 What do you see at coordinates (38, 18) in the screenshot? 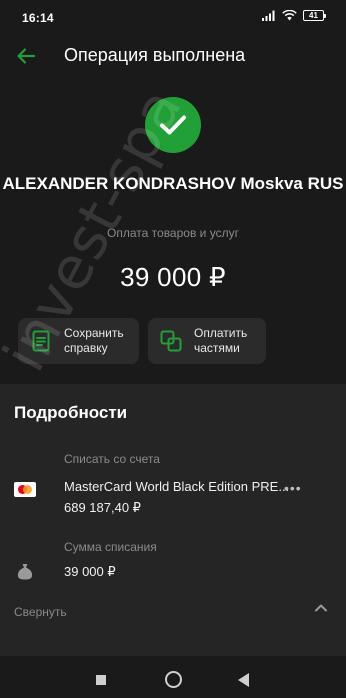
I see `status-time: 16:14` at bounding box center [38, 18].